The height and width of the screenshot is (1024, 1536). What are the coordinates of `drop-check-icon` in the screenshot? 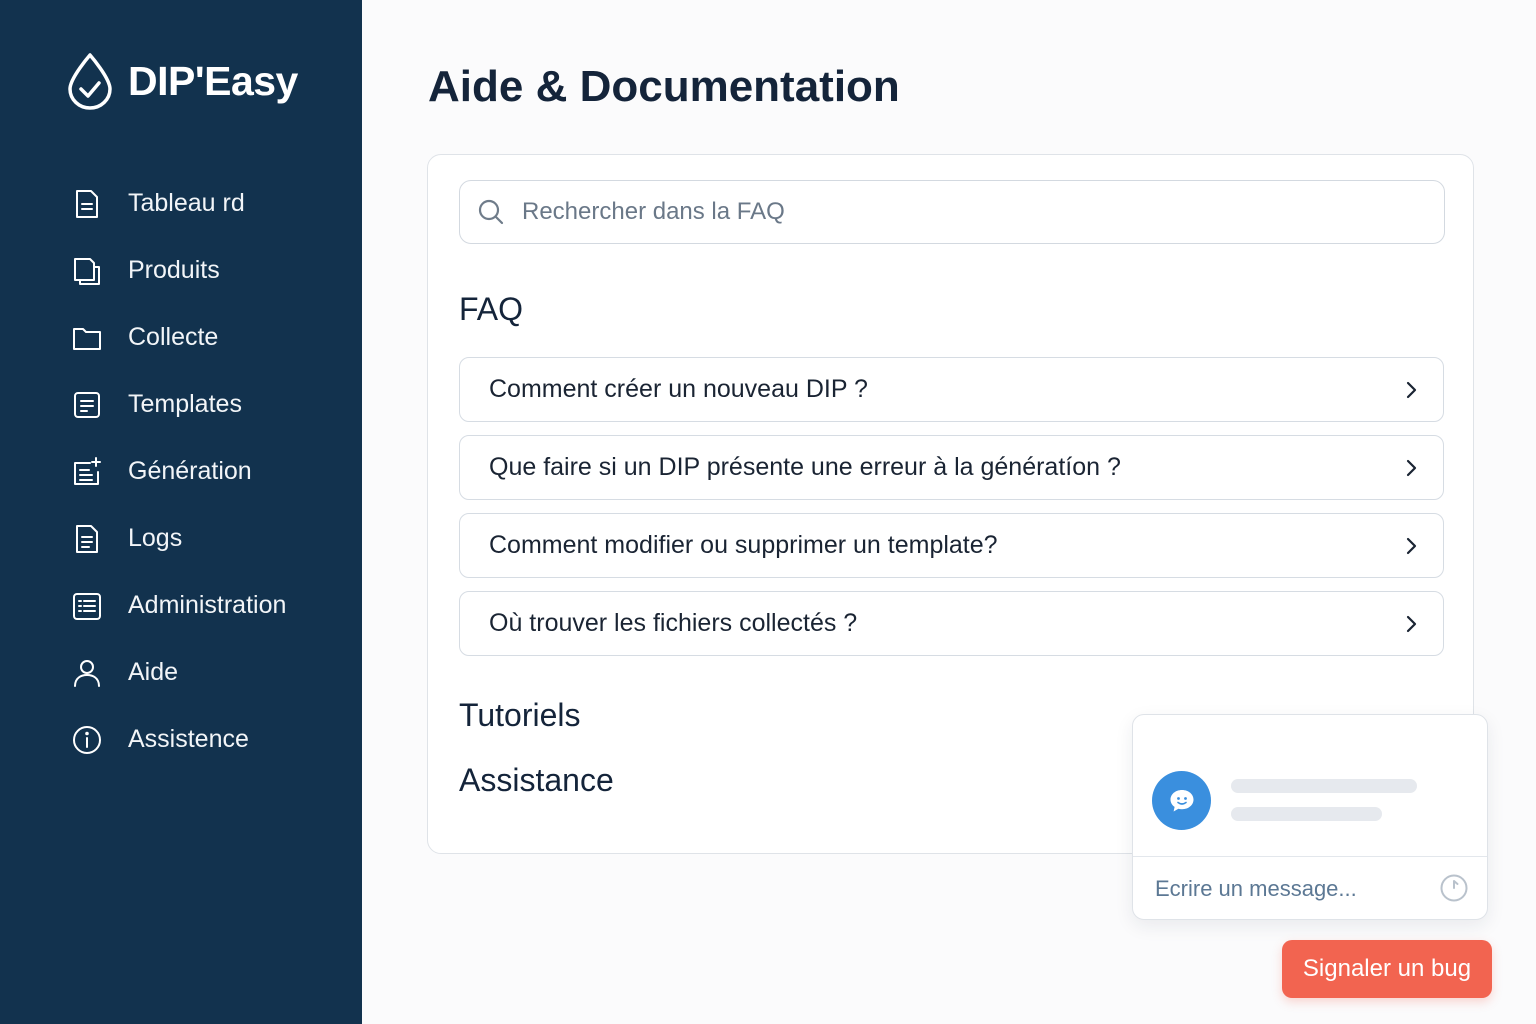 It's located at (90, 81).